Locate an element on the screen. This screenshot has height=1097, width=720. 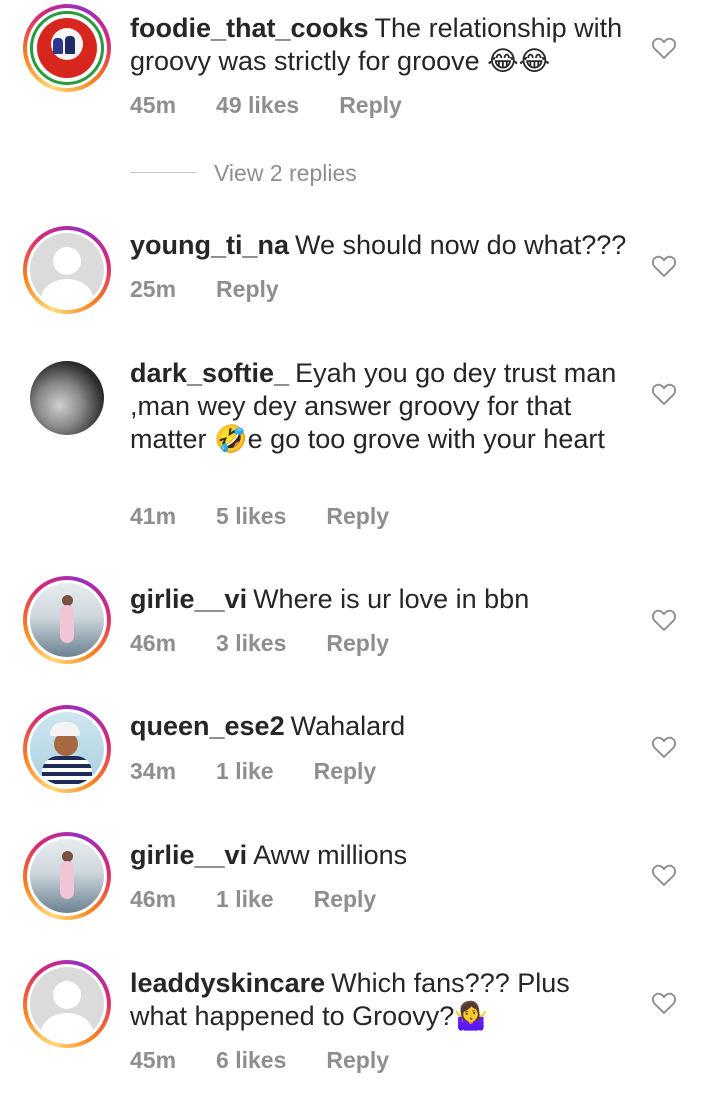
comment-username: leaddyskincare is located at coordinates (227, 983).